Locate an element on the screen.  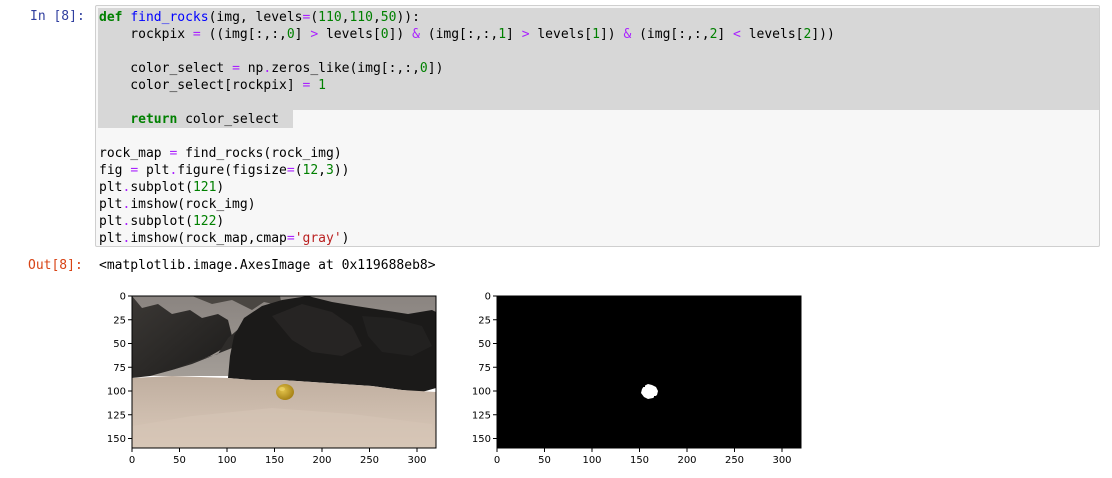
x-tick-label: 300 is located at coordinates (416, 460).